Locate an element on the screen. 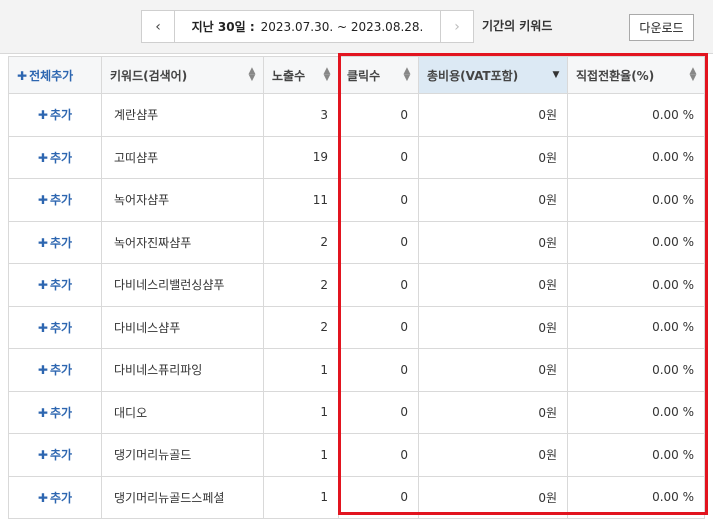  period-suffix: 기간의 키워드 is located at coordinates (517, 26).